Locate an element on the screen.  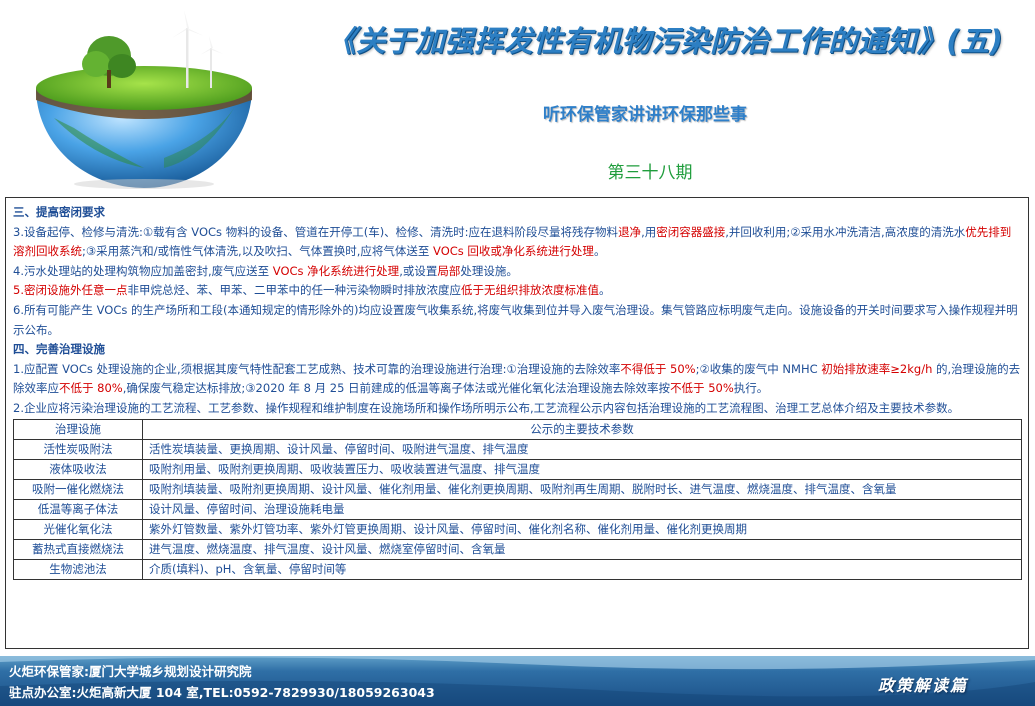
emphasis-text: 5. is located at coordinates (18, 290).